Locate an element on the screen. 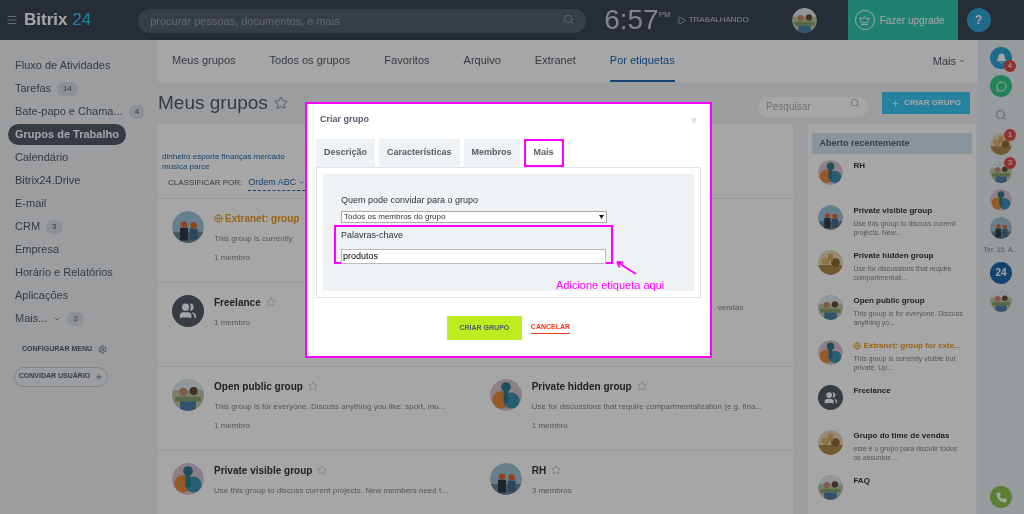  unread-badge: 3 is located at coordinates (1010, 163).